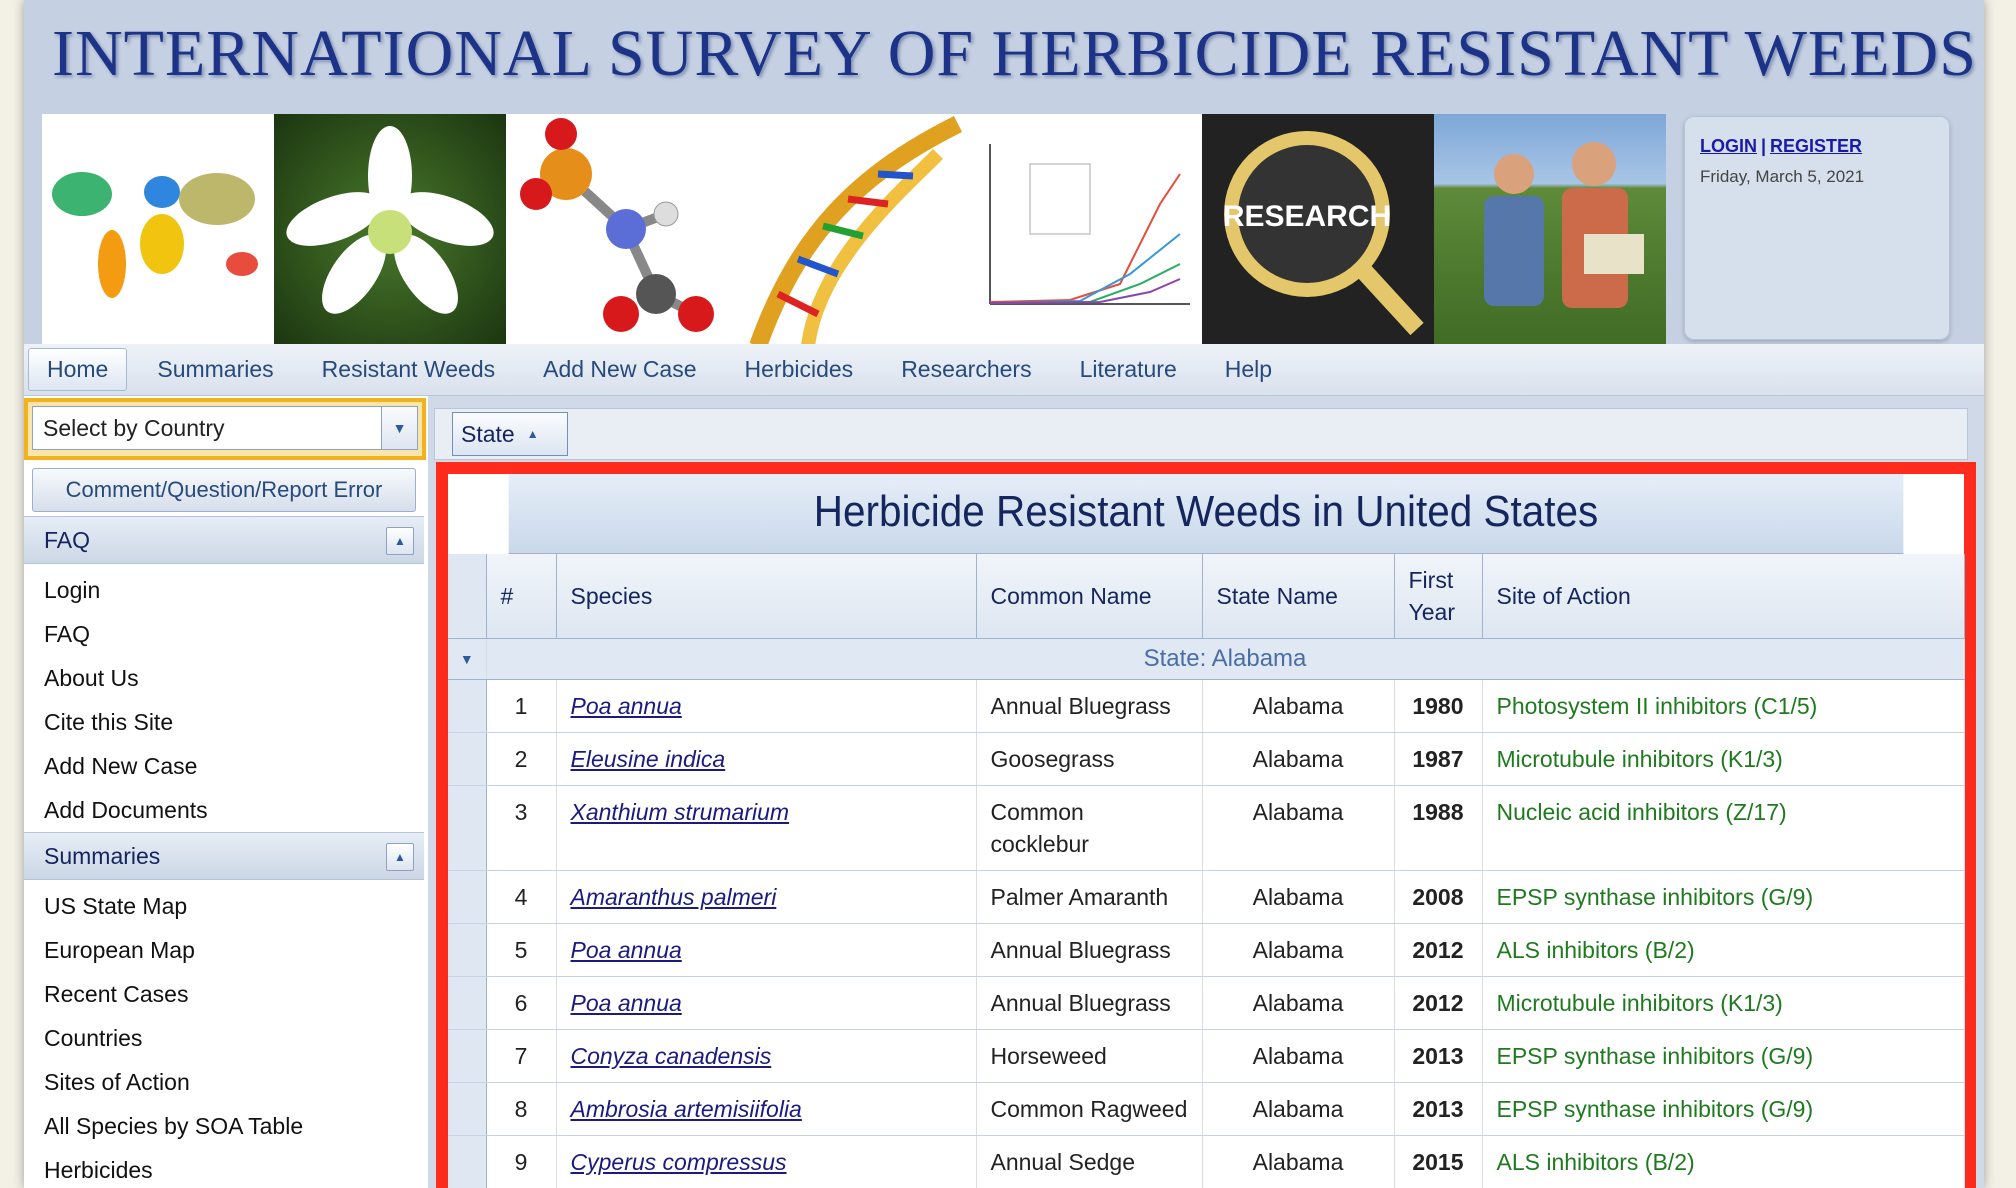  What do you see at coordinates (467, 596) in the screenshot?
I see `indent-header` at bounding box center [467, 596].